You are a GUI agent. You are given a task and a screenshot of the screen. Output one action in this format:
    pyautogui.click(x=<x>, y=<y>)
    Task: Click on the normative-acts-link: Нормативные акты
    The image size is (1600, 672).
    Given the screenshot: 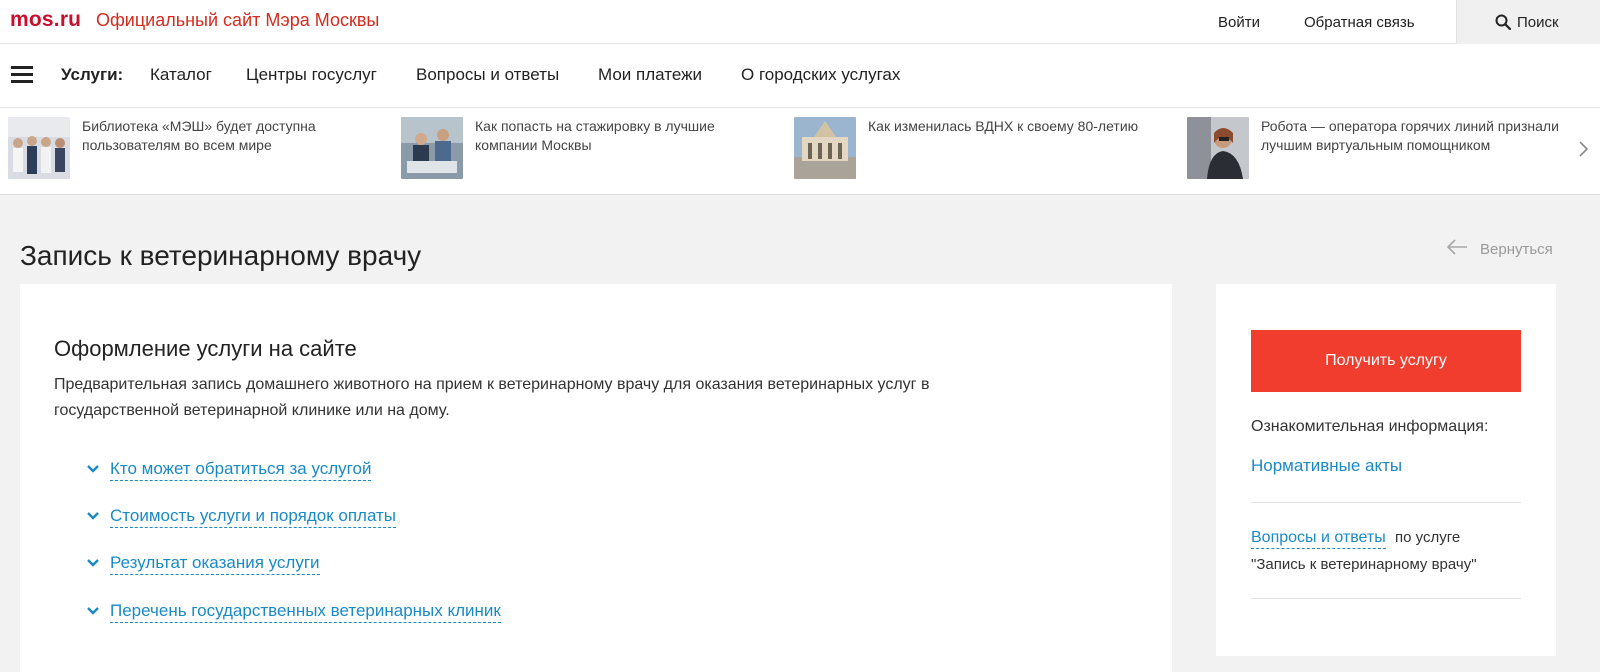 What is the action you would take?
    pyautogui.click(x=1326, y=466)
    